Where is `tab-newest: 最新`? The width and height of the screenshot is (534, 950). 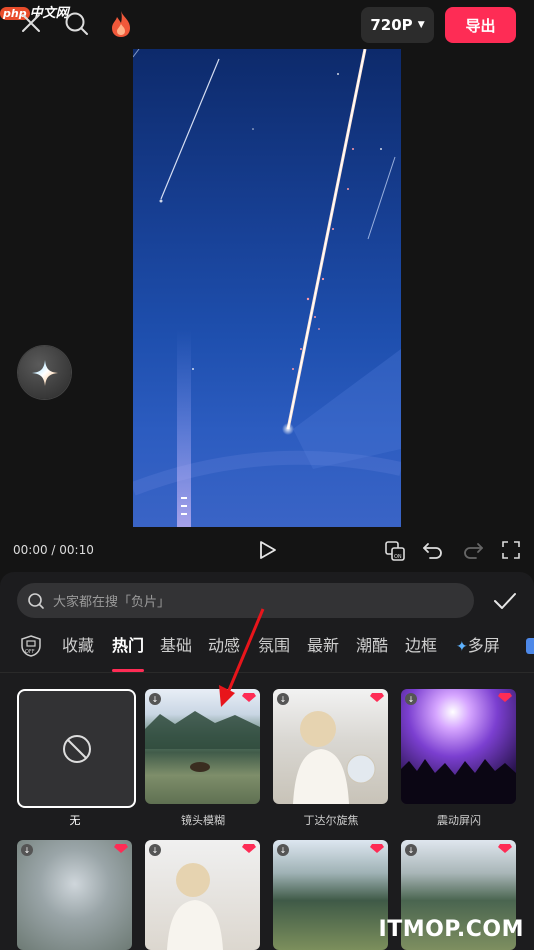
tab-newest: 最新 is located at coordinates (323, 644).